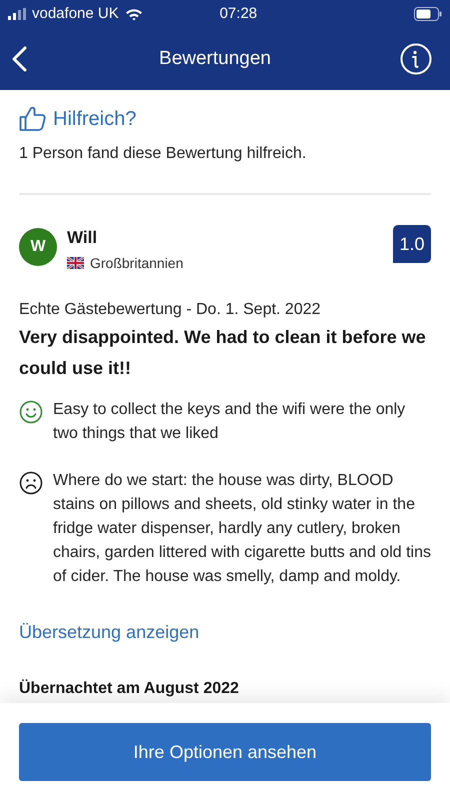  I want to click on battery-icon, so click(428, 14).